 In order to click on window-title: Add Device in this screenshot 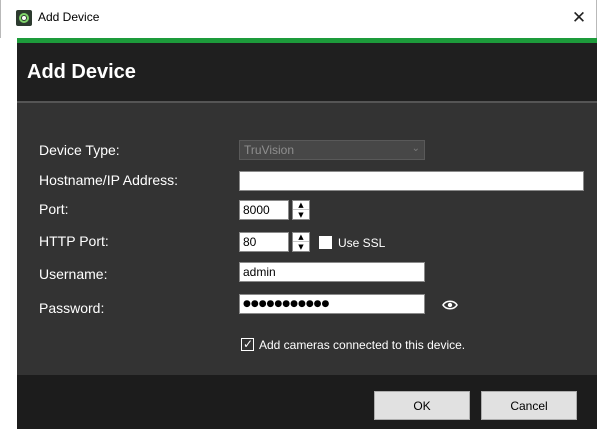, I will do `click(69, 17)`.